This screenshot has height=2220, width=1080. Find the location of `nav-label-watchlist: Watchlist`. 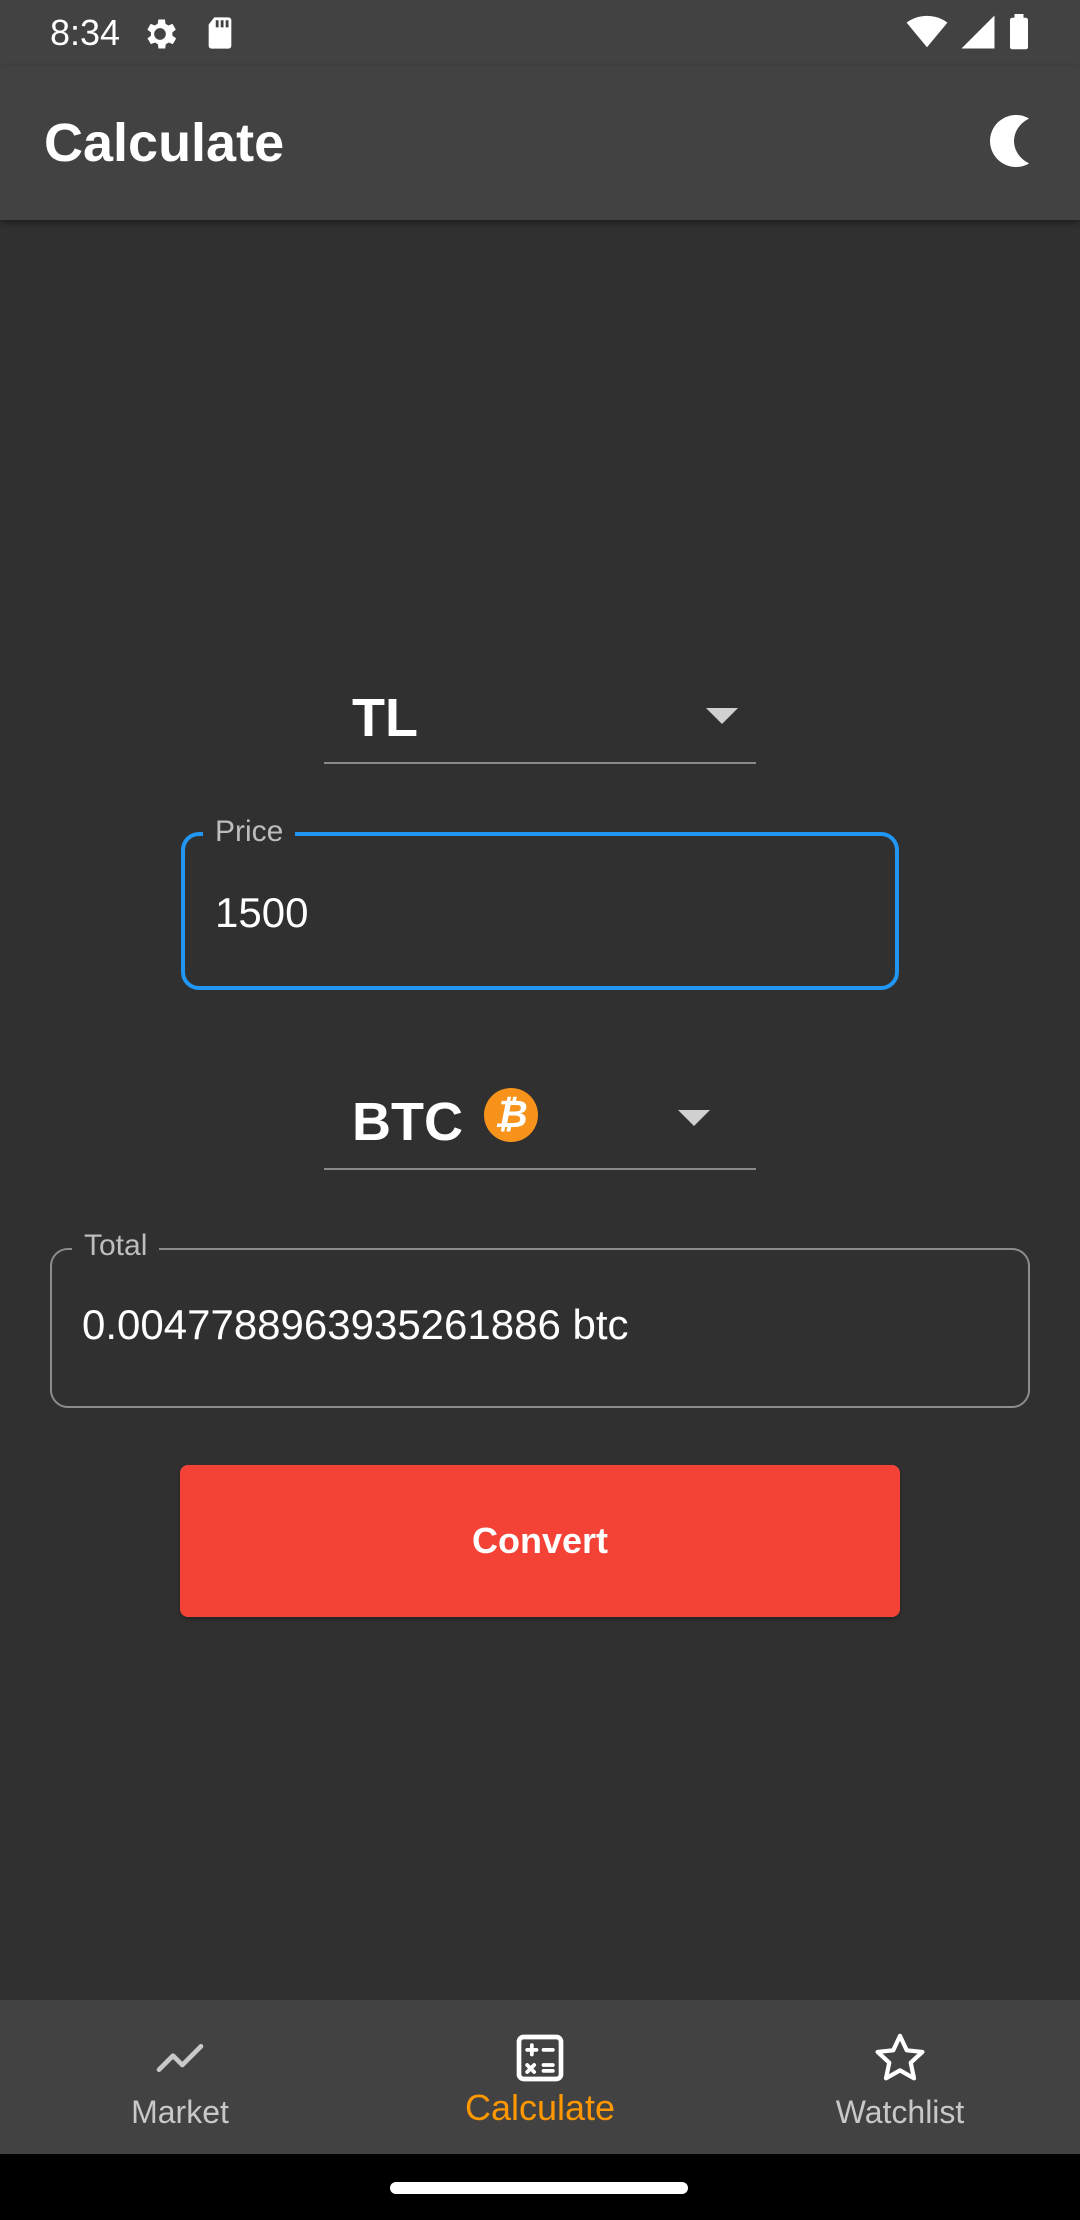

nav-label-watchlist: Watchlist is located at coordinates (900, 2112).